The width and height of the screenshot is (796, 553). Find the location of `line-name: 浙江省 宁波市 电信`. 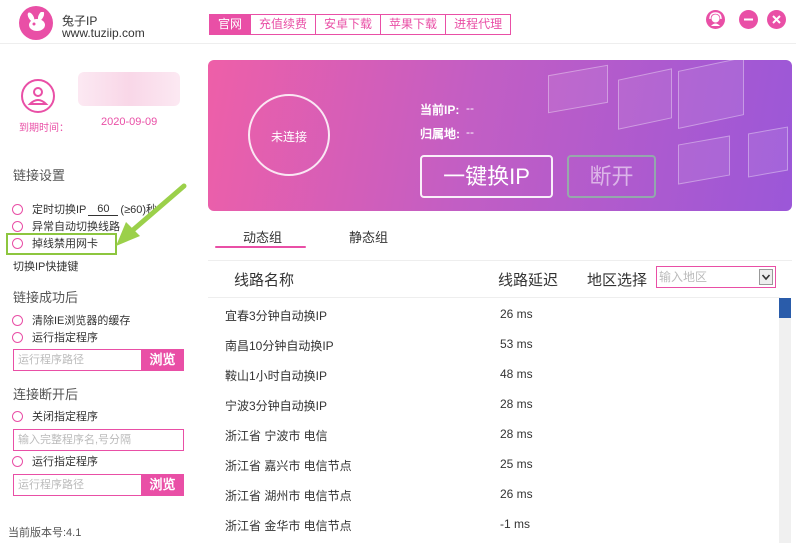

line-name: 浙江省 宁波市 电信 is located at coordinates (276, 436).